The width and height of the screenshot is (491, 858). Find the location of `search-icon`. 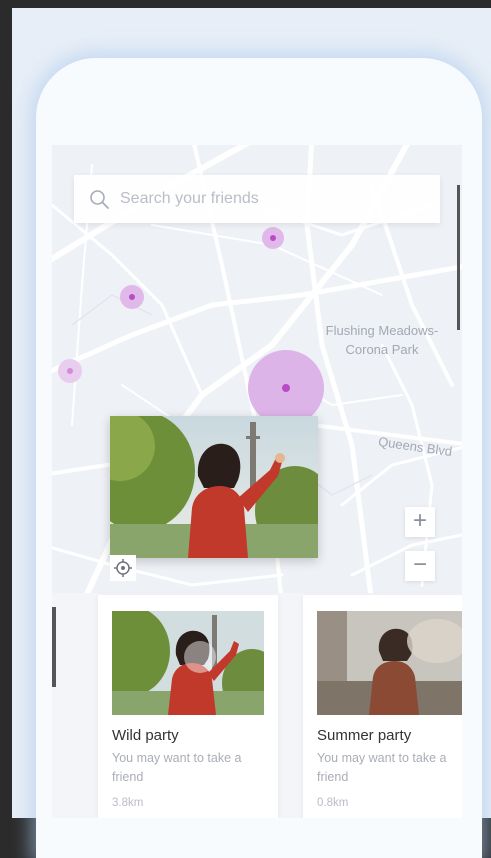

search-icon is located at coordinates (99, 199).